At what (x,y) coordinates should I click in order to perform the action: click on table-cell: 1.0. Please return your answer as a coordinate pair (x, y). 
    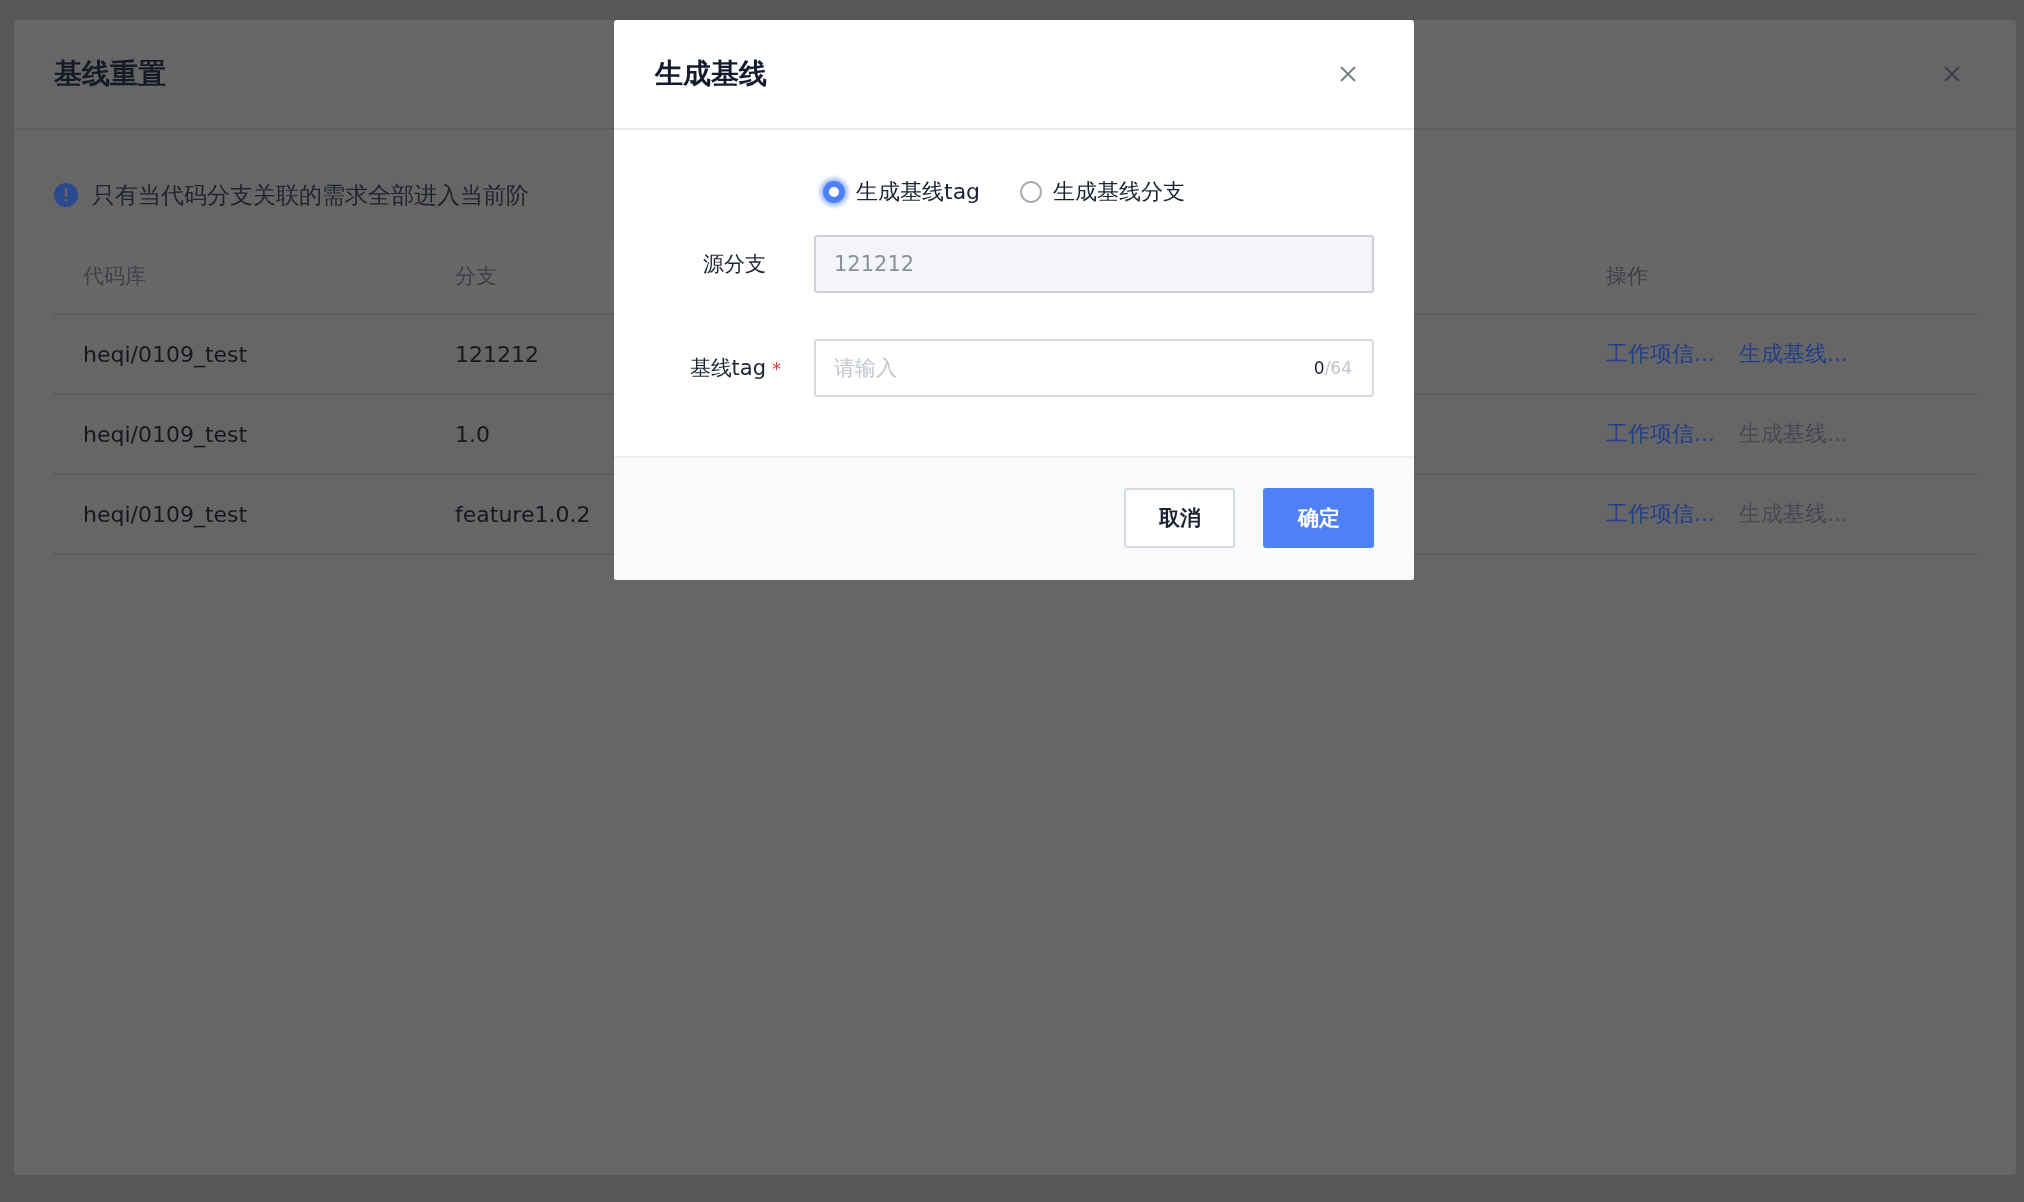
    Looking at the image, I should click on (472, 434).